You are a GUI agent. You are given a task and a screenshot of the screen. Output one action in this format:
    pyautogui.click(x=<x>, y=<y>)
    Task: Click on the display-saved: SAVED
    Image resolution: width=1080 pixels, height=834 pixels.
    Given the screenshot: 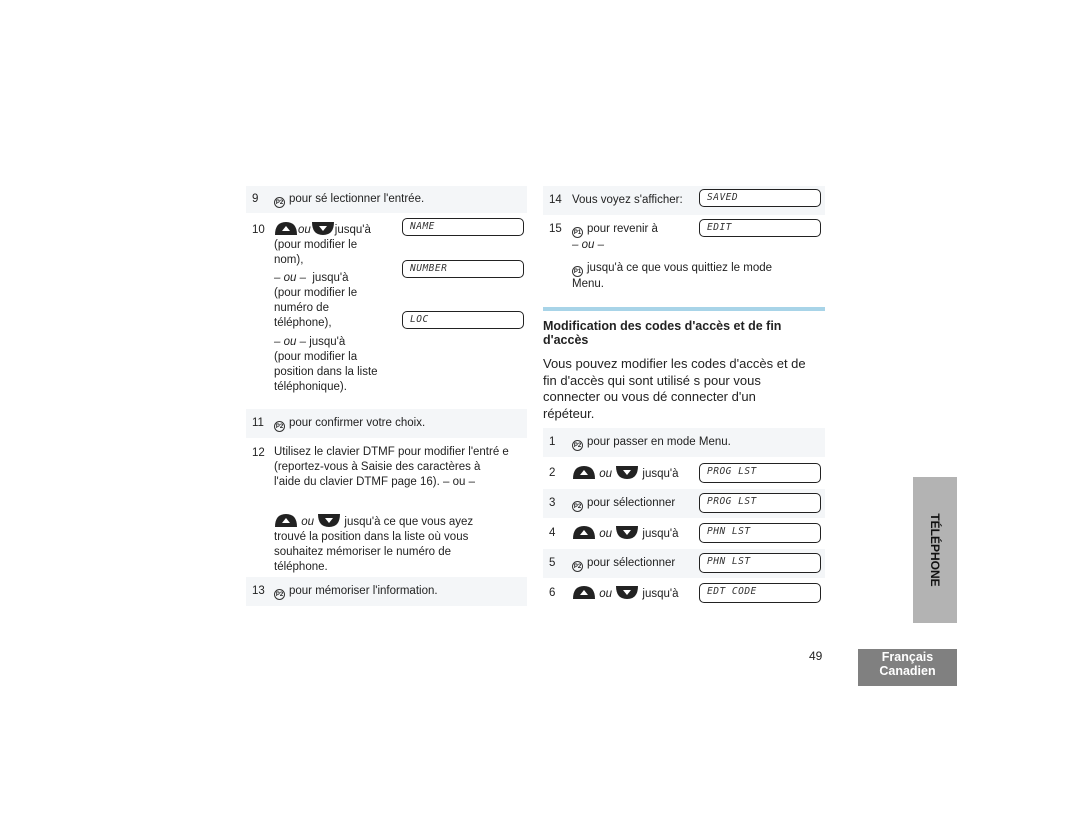 What is the action you would take?
    pyautogui.click(x=760, y=198)
    